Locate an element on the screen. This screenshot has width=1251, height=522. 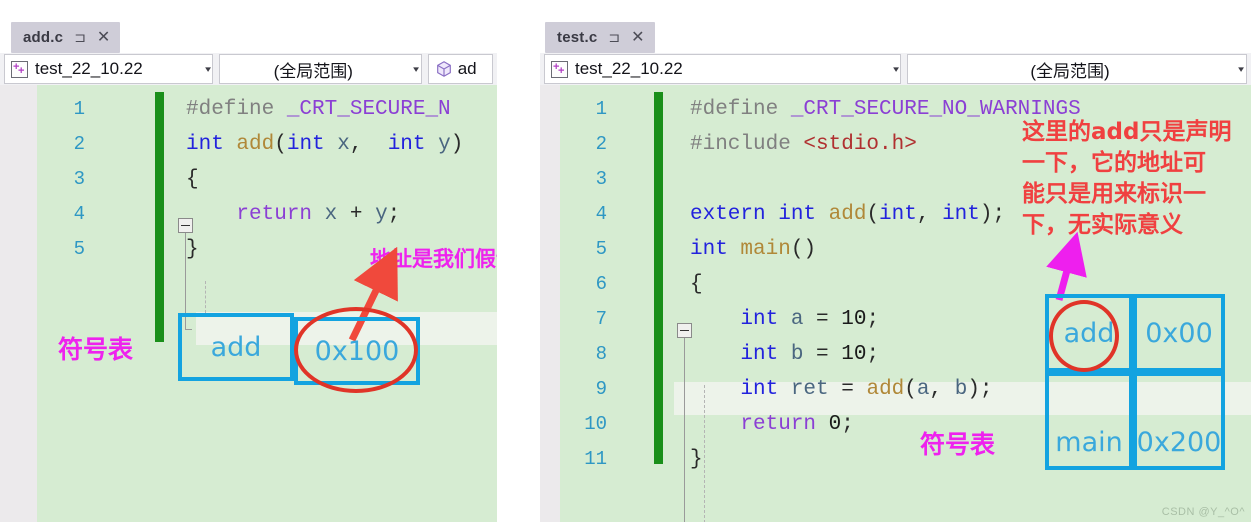
member-selector-left: ad is located at coordinates (460, 69).